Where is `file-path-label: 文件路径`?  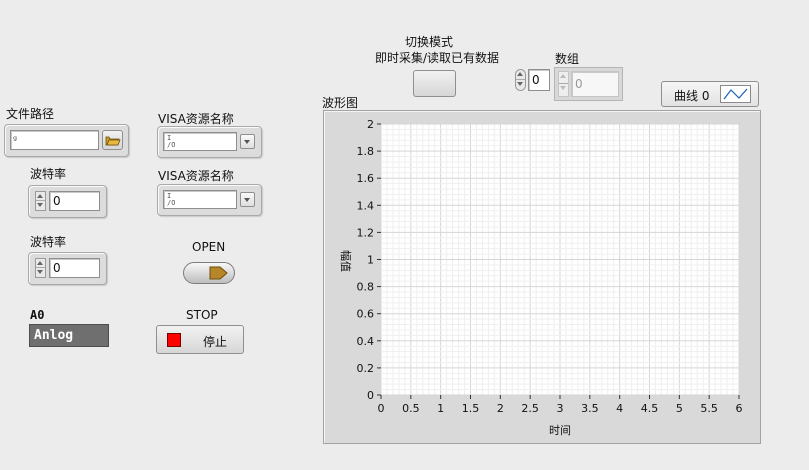
file-path-label: 文件路径 is located at coordinates (30, 114).